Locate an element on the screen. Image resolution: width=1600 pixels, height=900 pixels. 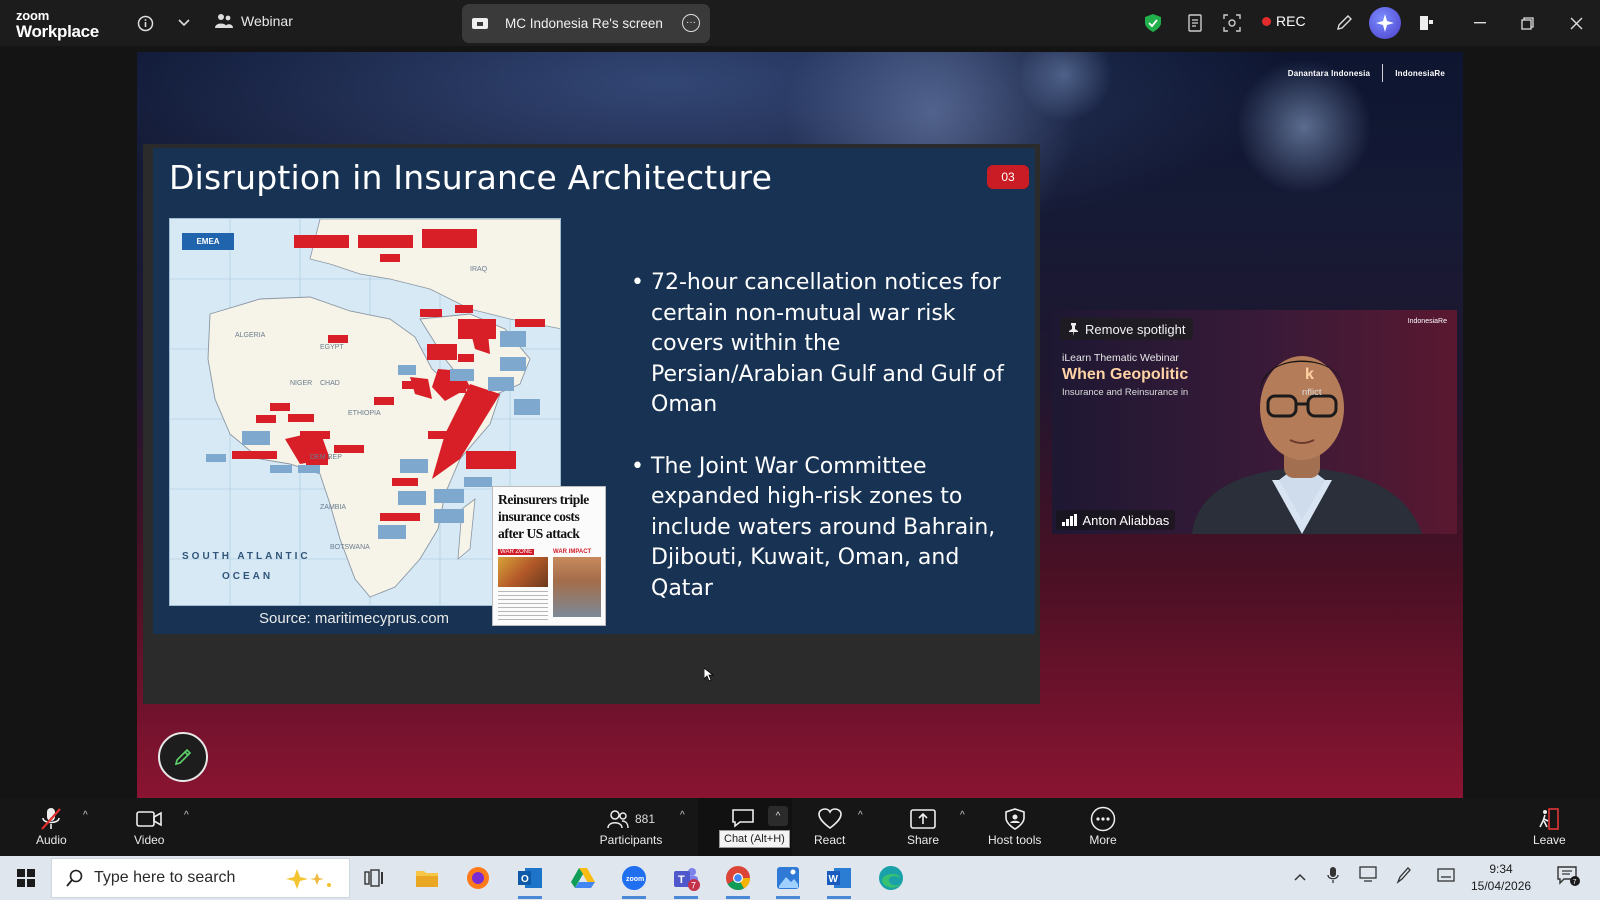
webinar-indicator: Webinar is located at coordinates (254, 21).